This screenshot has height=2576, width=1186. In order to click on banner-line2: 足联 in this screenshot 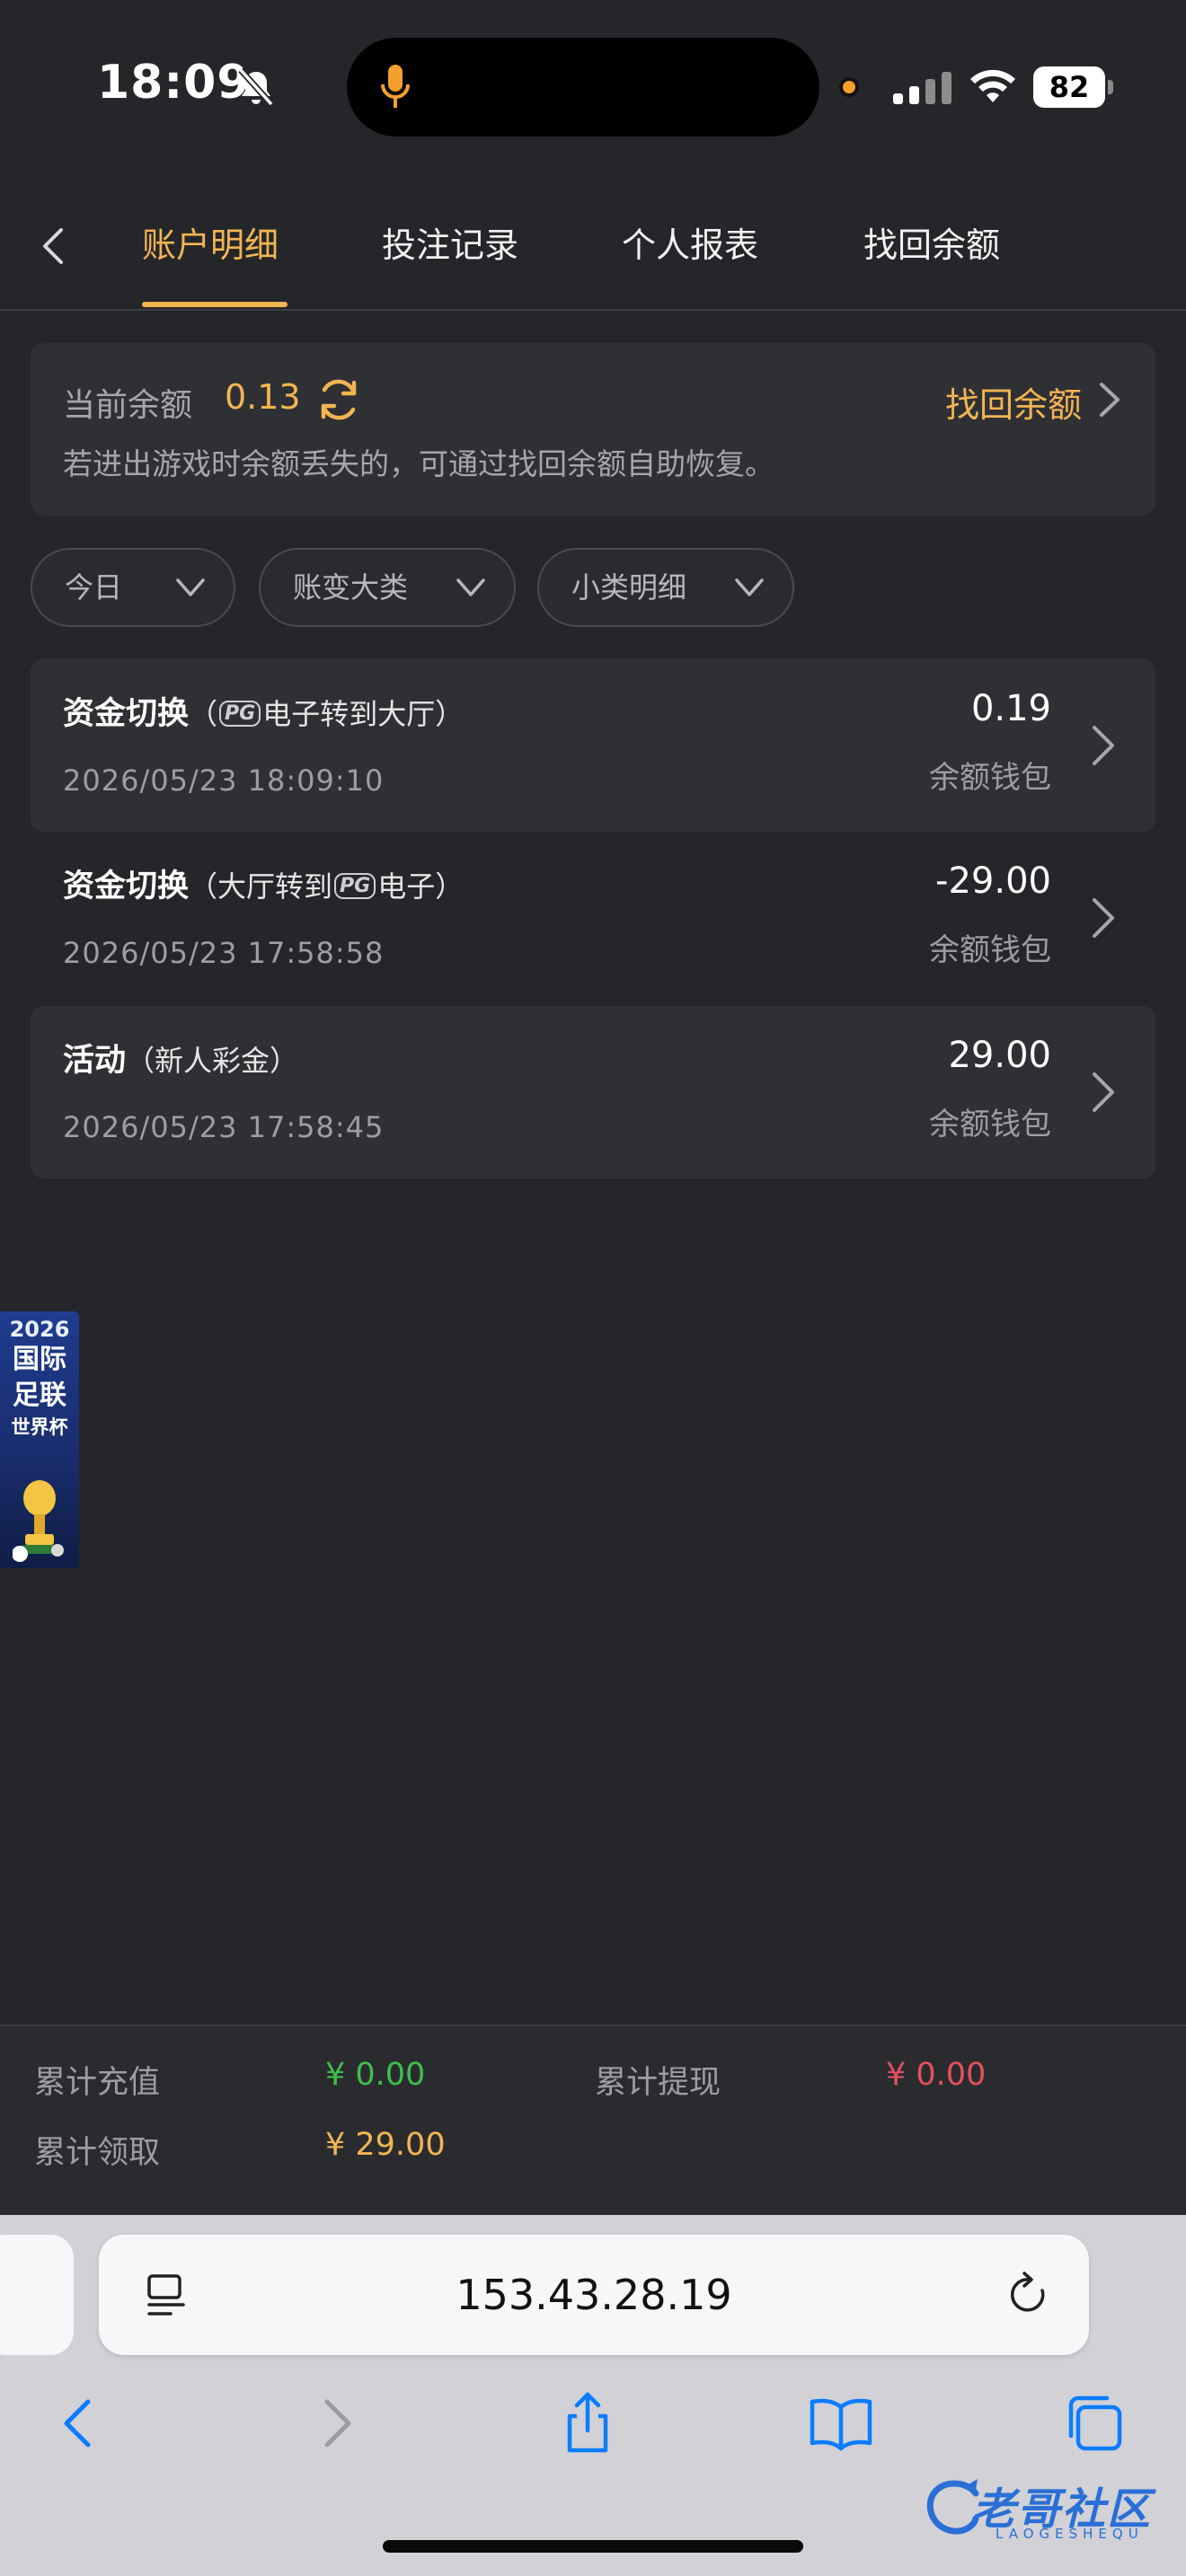, I will do `click(39, 1395)`.